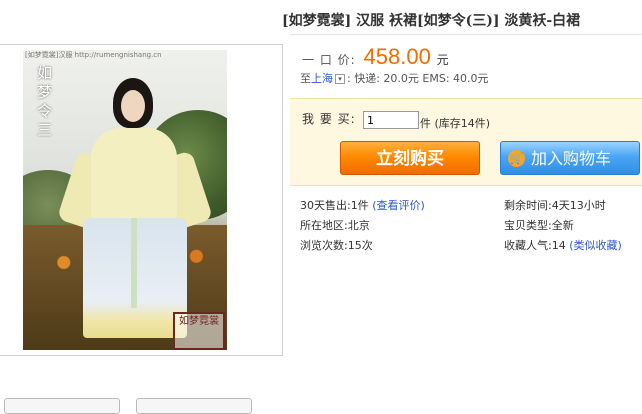  I want to click on quantity-label: 我 要 买:, so click(329, 119).